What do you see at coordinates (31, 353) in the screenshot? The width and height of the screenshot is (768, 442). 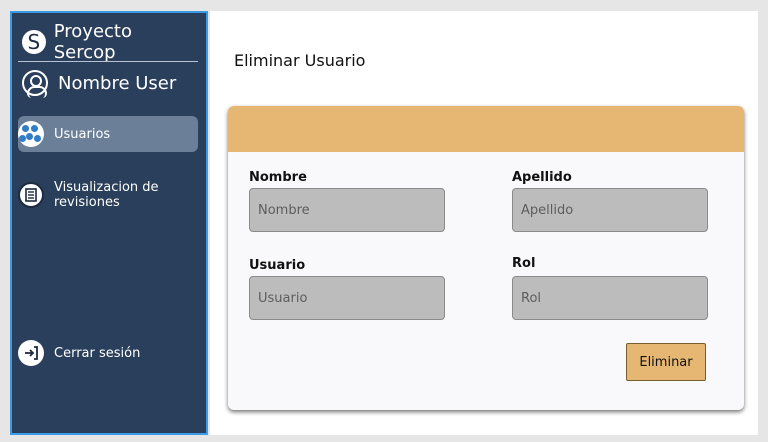 I see `logout-icon` at bounding box center [31, 353].